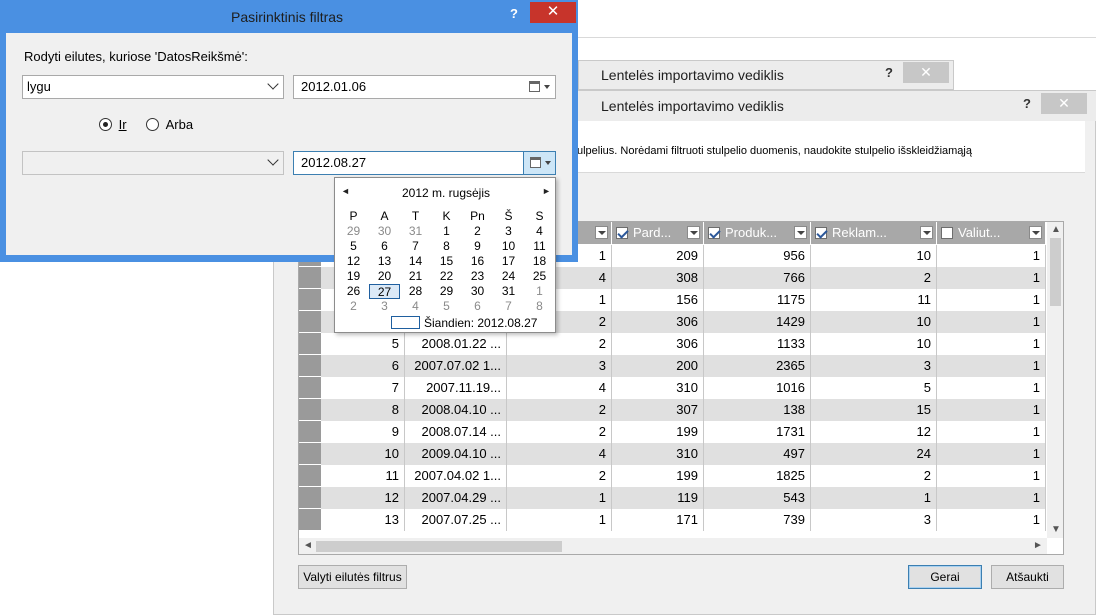 This screenshot has height=615, width=1096. Describe the element at coordinates (673, 546) in the screenshot. I see `grid-horizontal-scrollbar: ◄ ►` at that location.